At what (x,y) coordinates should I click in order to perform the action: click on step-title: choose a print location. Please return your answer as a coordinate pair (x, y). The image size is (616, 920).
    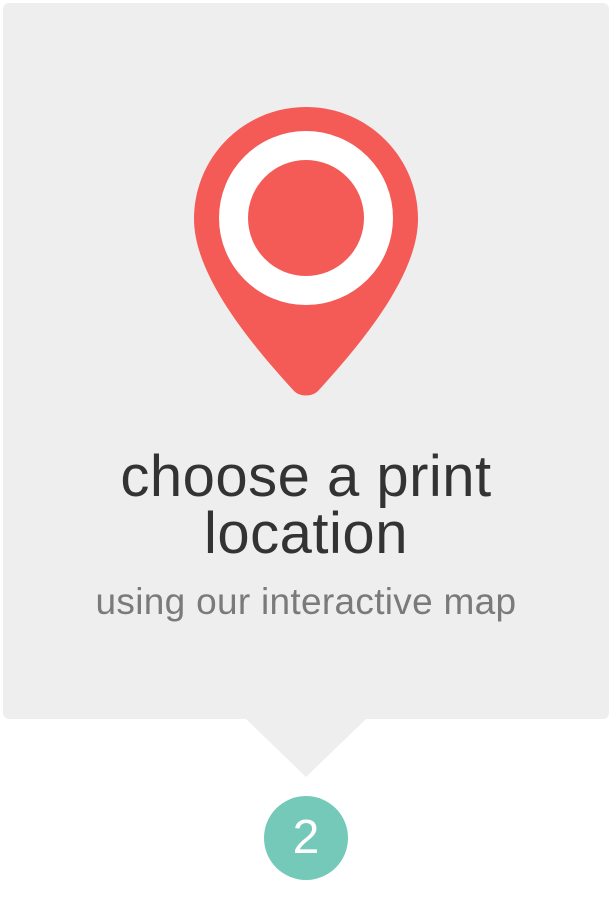
    Looking at the image, I should click on (306, 505).